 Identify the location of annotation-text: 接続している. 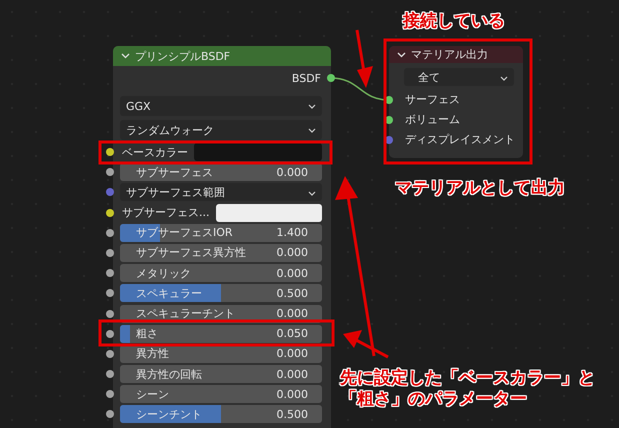
(454, 21).